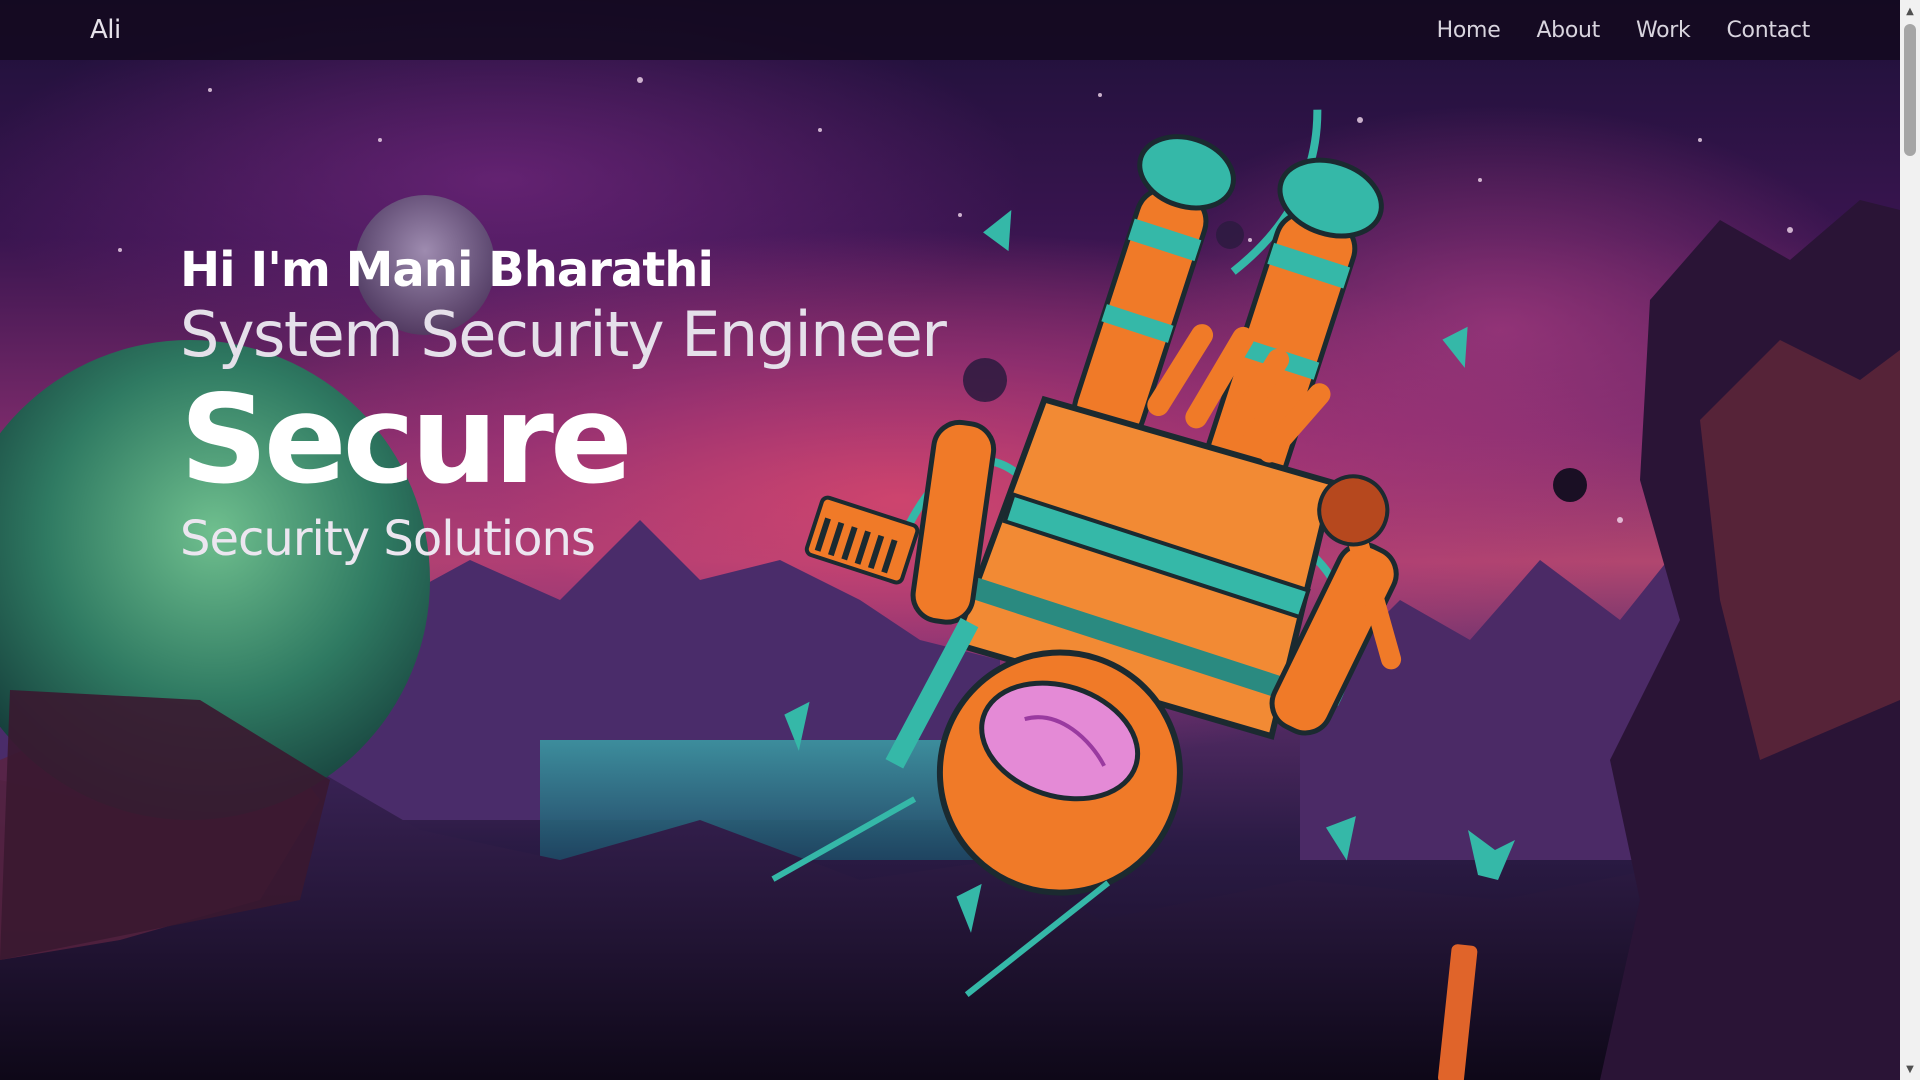 This screenshot has height=1080, width=1920. I want to click on scroll-down-icon: ▼, so click(1910, 1069).